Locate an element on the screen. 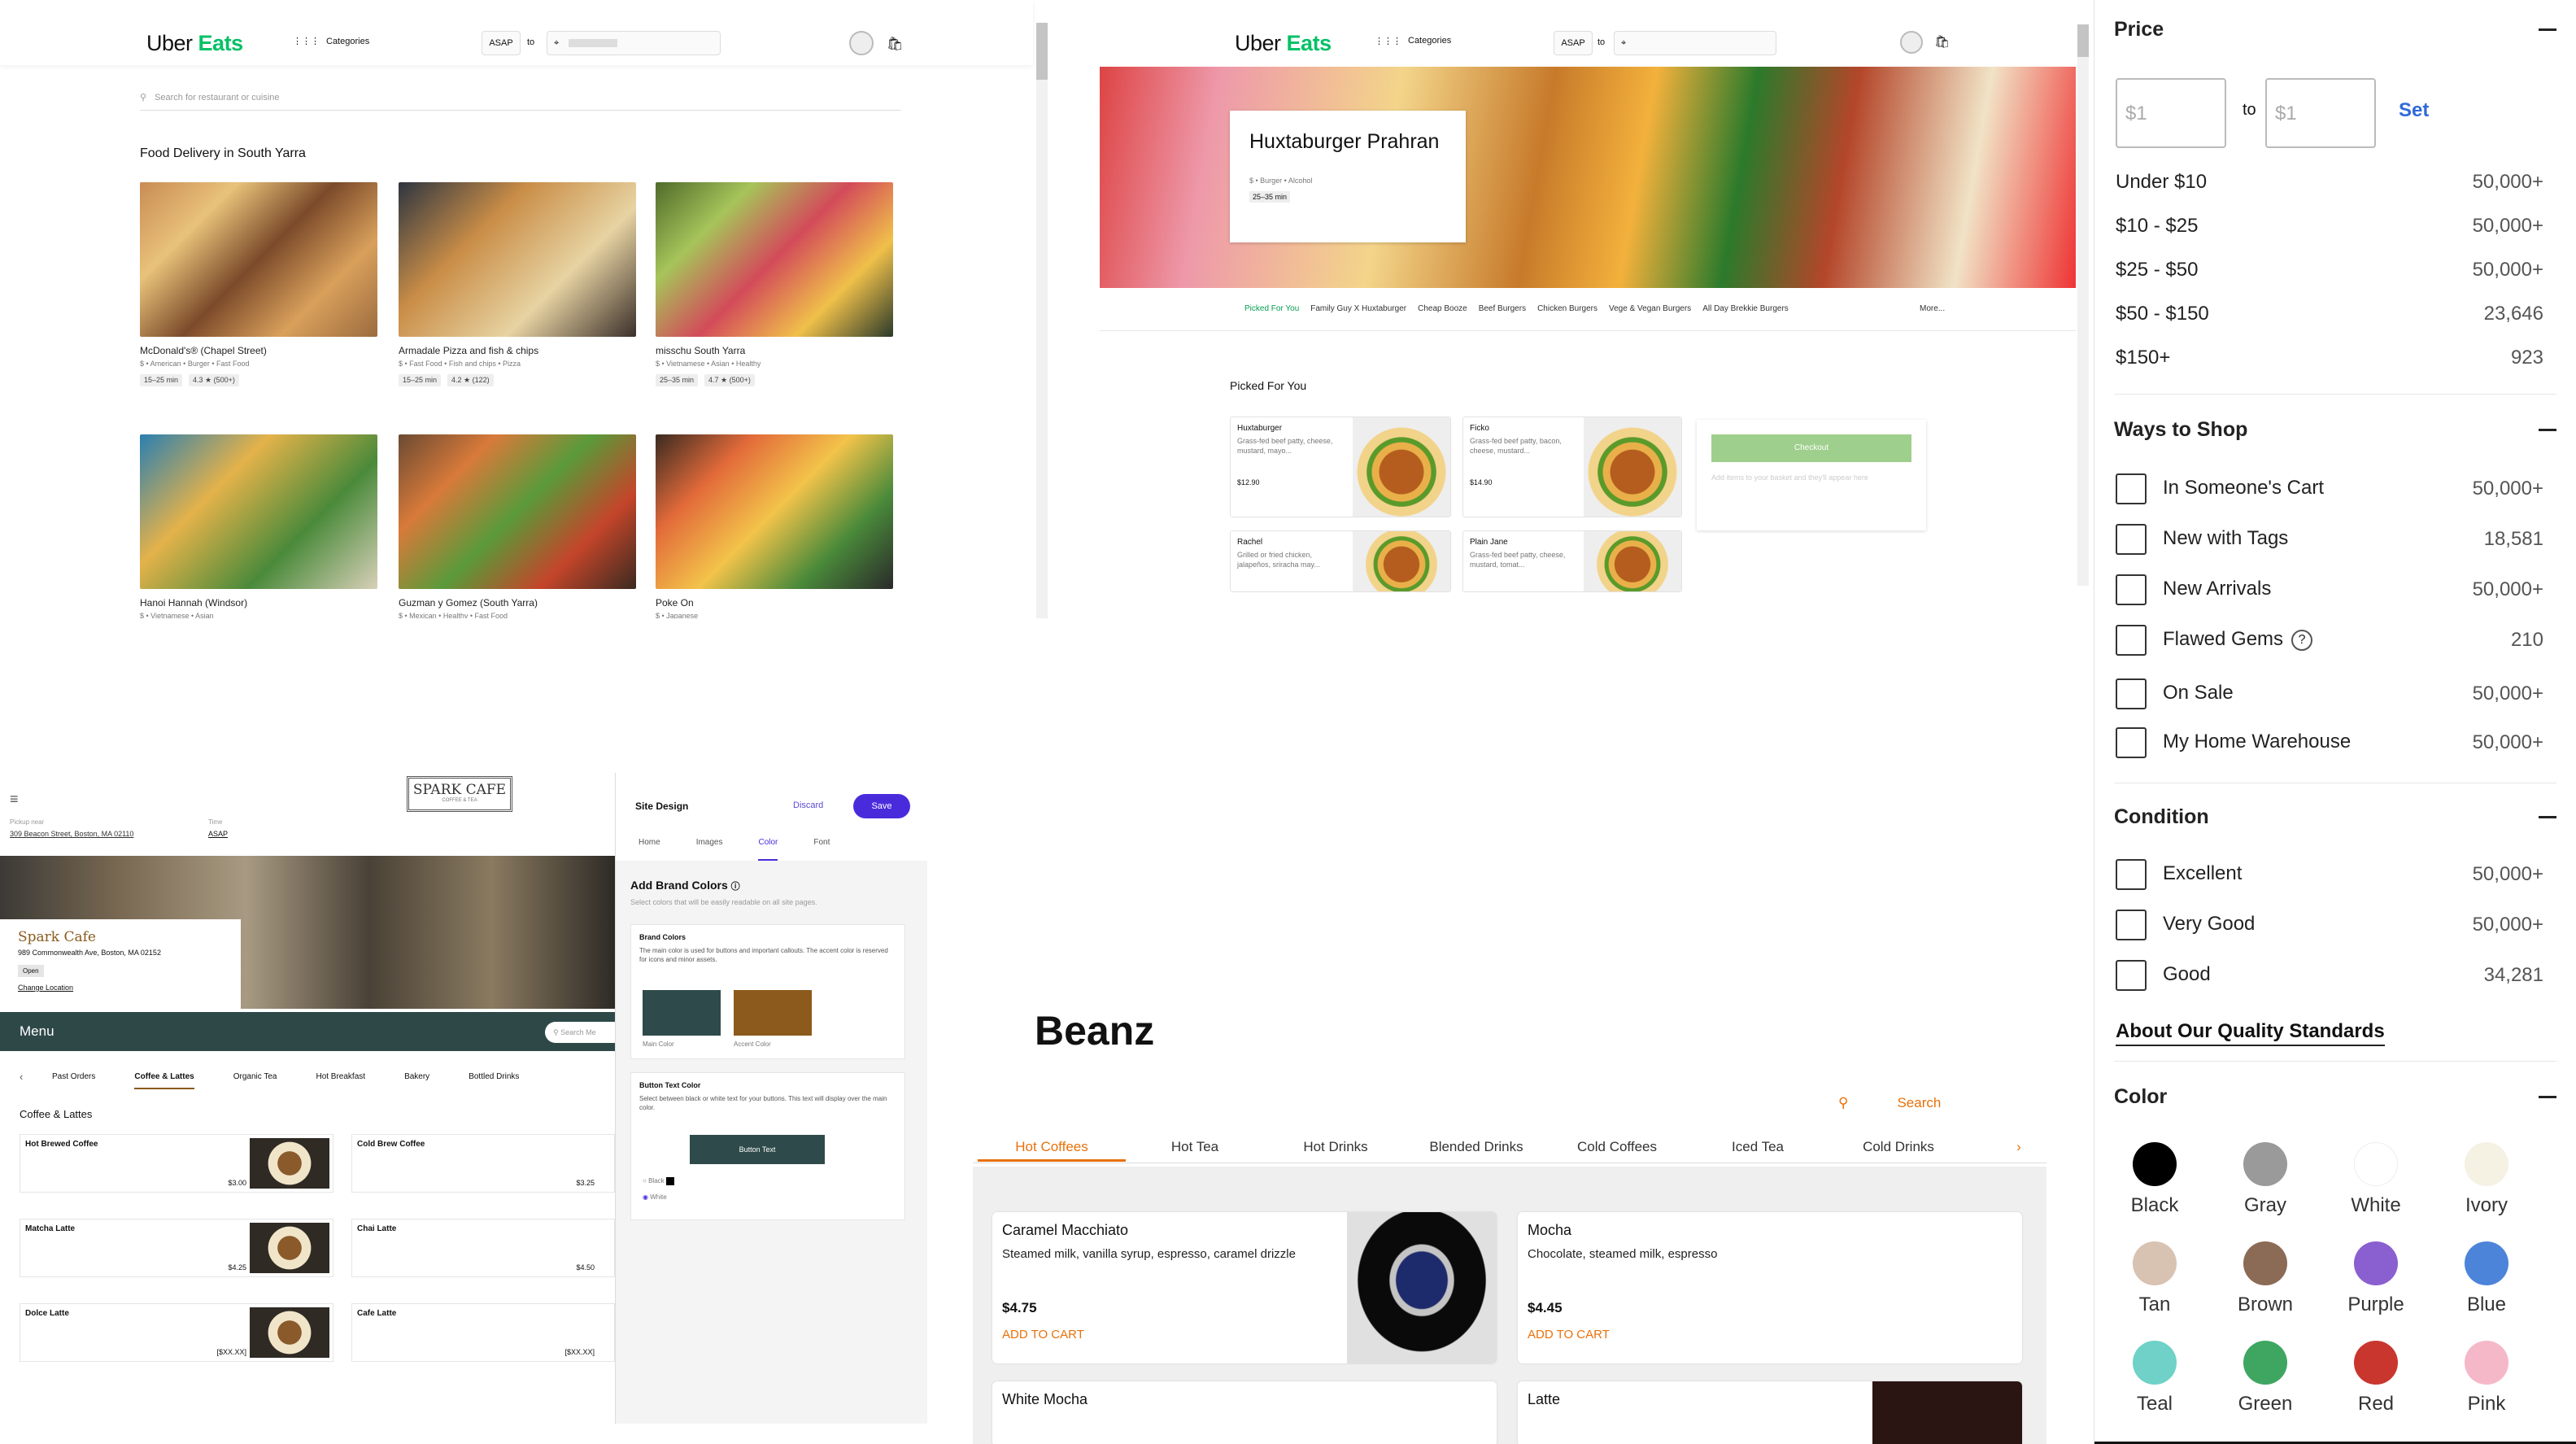 Image resolution: width=2576 pixels, height=1444 pixels. price-option: Under $10 50,000+ is located at coordinates (2329, 183).